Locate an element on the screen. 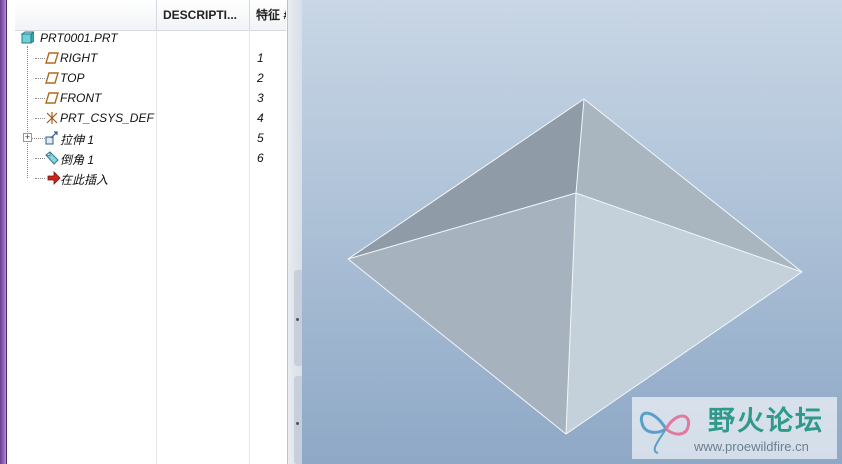  tree-item-front: FRONT 3 is located at coordinates (150, 98).